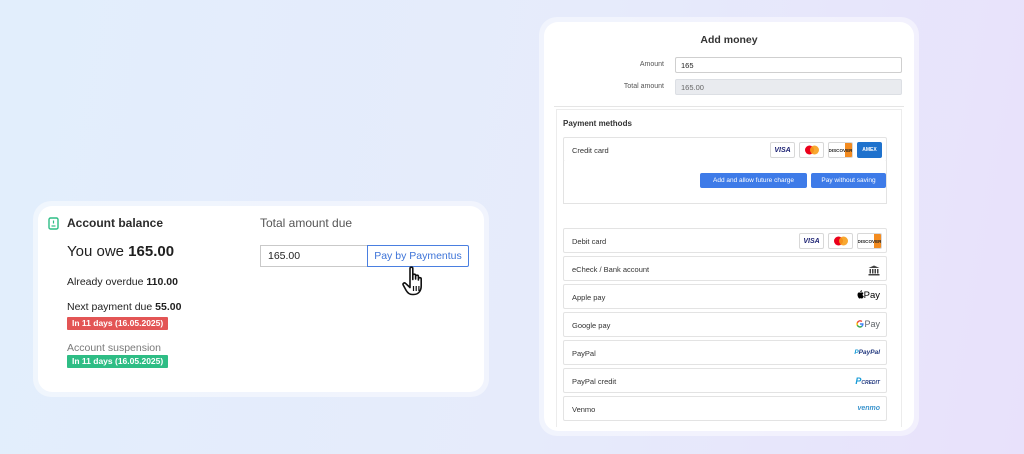  Describe the element at coordinates (869, 150) in the screenshot. I see `amex-logo: AMEX` at that location.